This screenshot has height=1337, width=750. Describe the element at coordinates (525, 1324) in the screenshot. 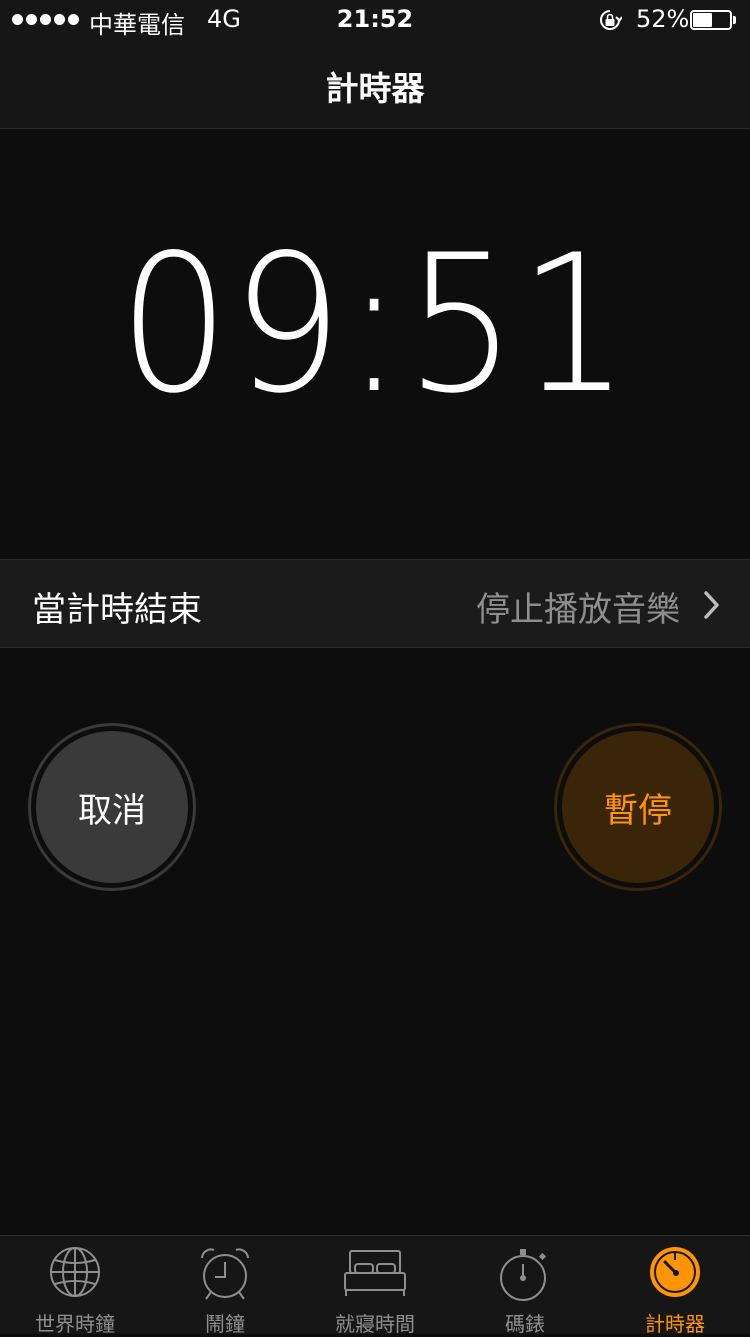

I see `tab-stopwatch-label: 碼錶` at that location.